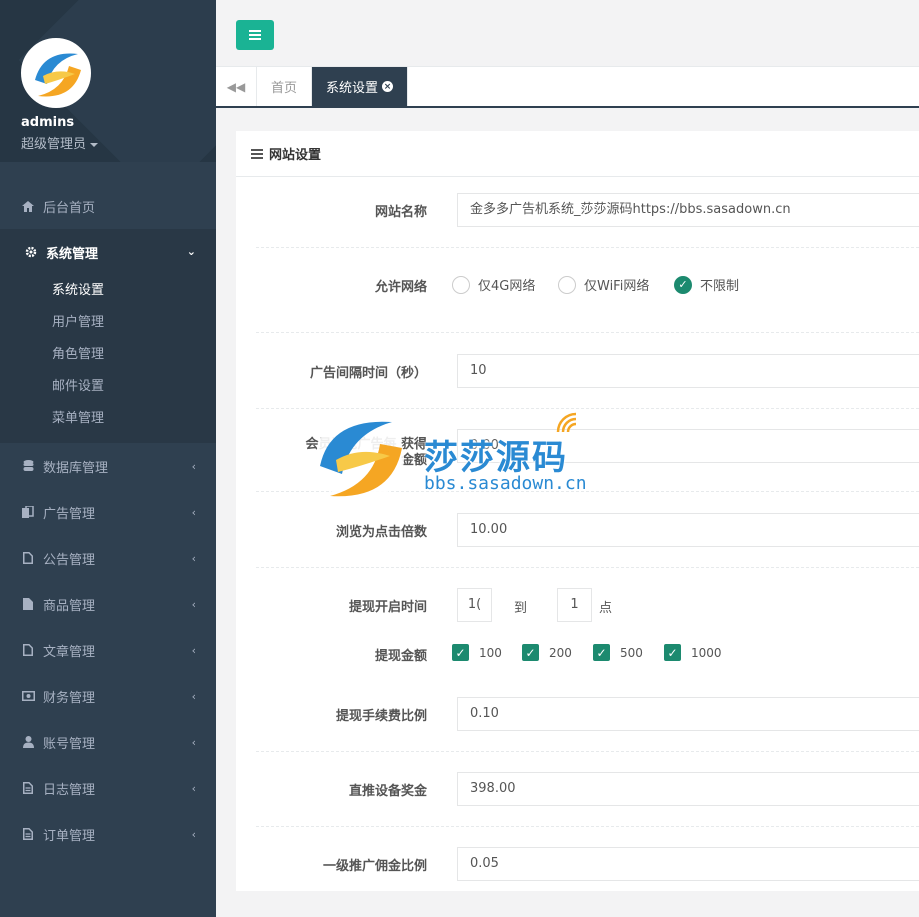  Describe the element at coordinates (400, 287) in the screenshot. I see `network-label: 允许网络` at that location.